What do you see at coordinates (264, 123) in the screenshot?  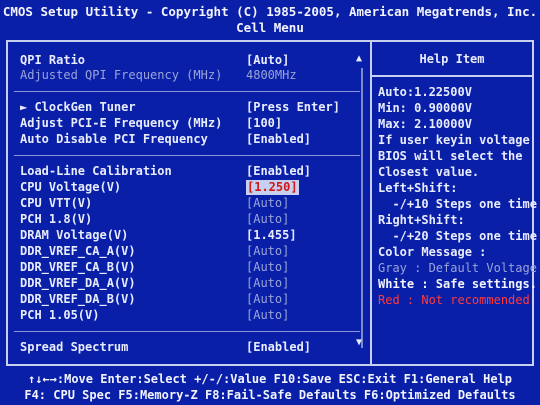 I see `setting-value: [100]` at bounding box center [264, 123].